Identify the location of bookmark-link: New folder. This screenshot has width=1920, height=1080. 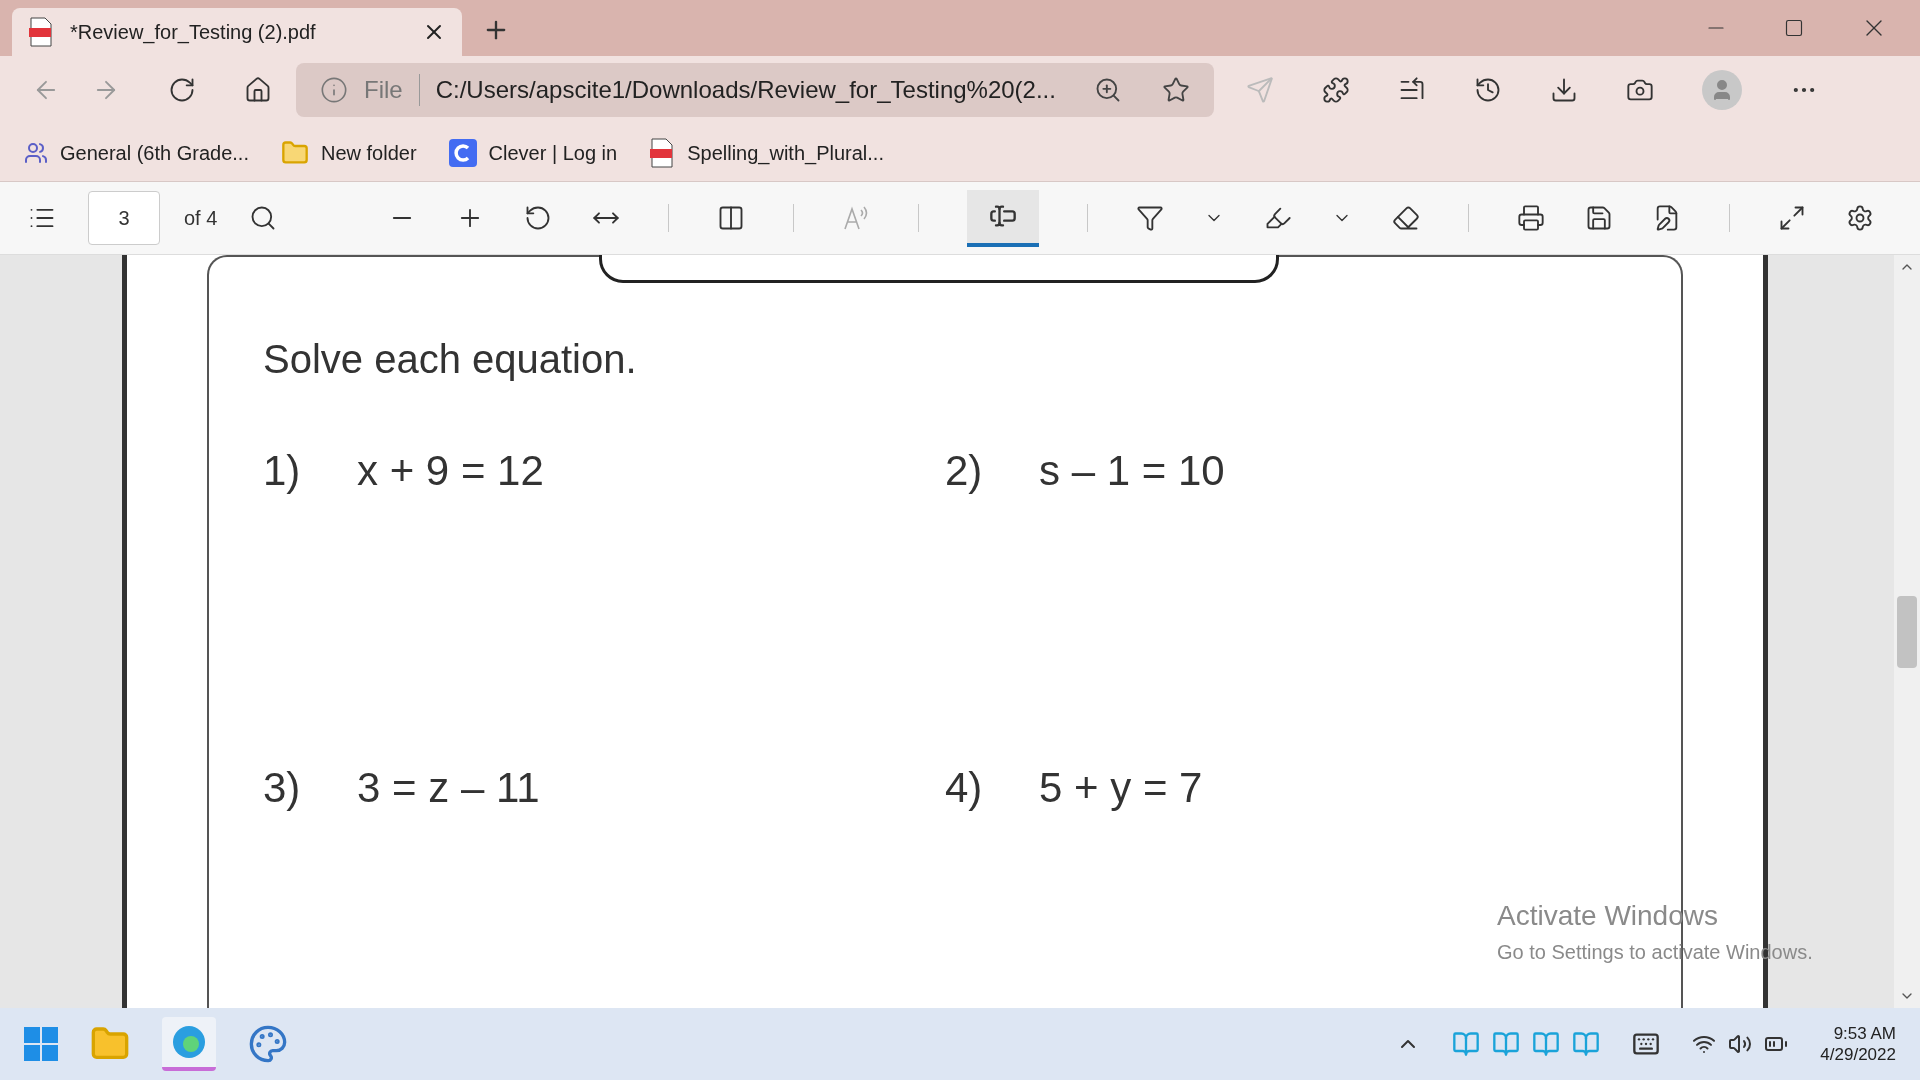
(369, 152).